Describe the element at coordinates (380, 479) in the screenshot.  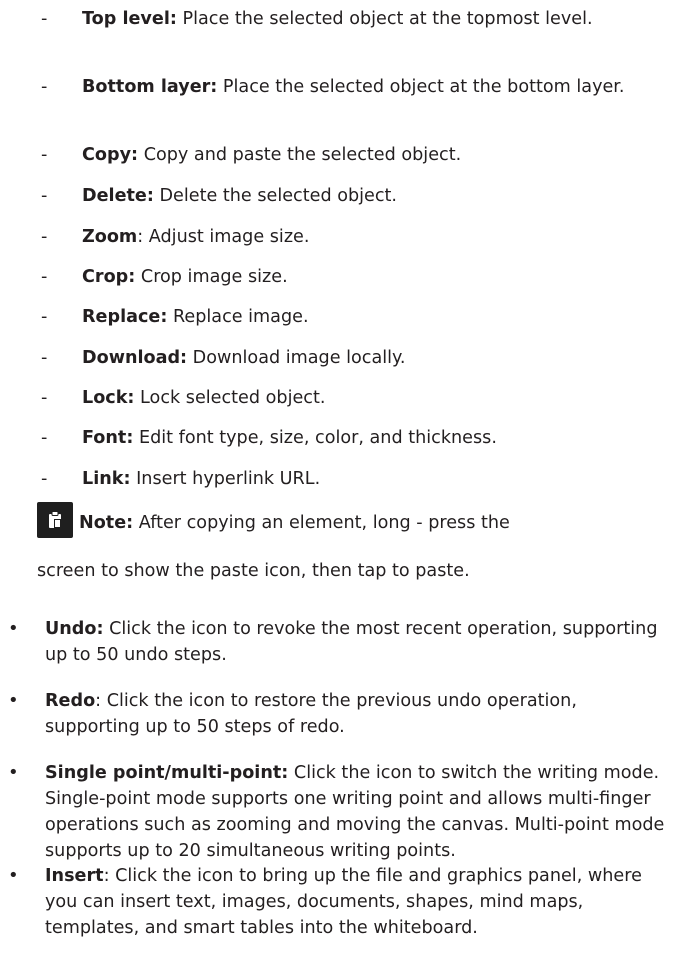
I see `item-text: Link: Insert hyperlink URL.` at that location.